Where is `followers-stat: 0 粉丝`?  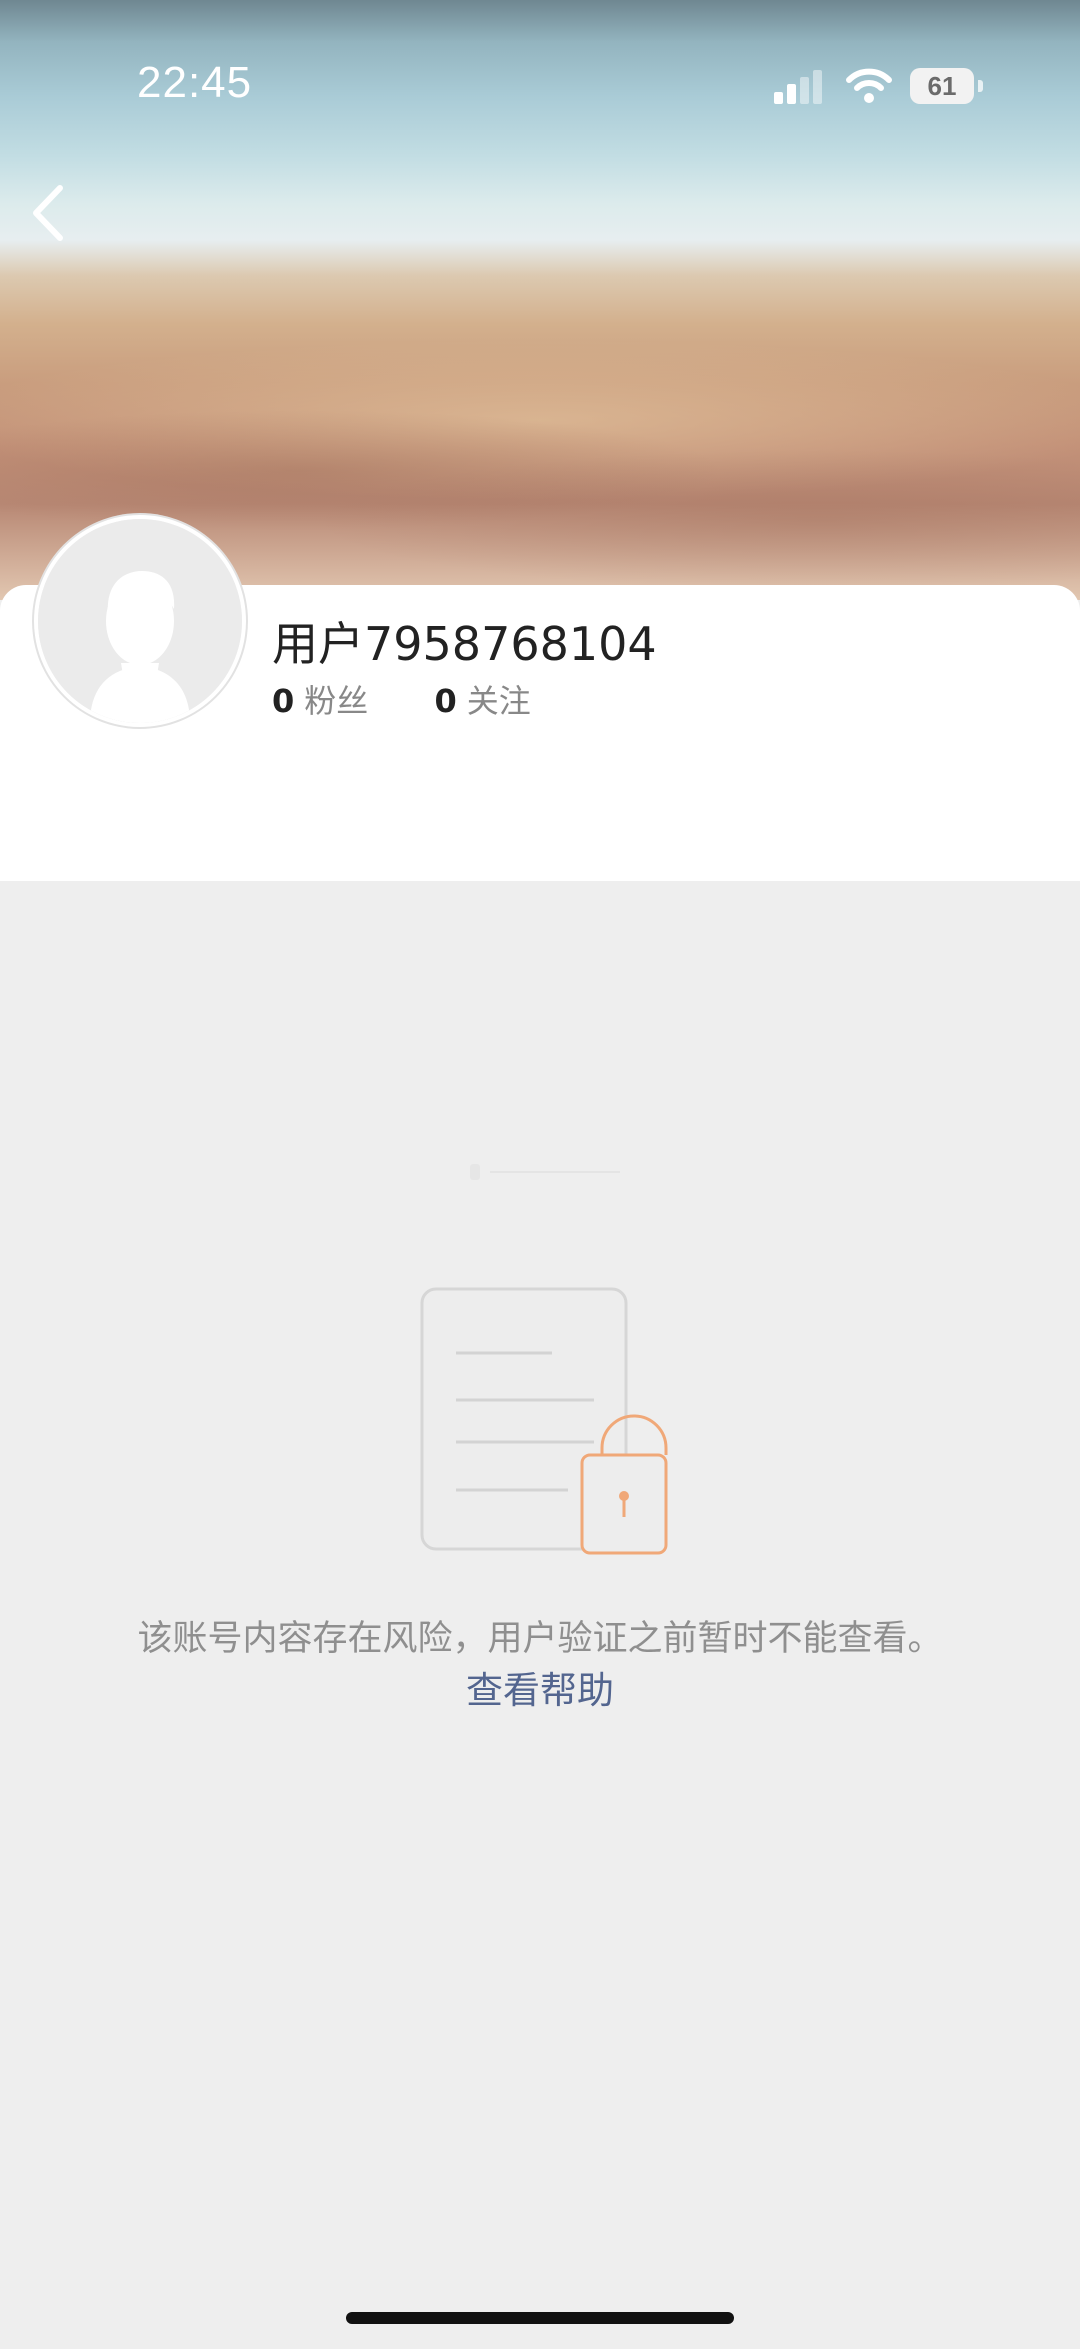
followers-stat: 0 粉丝 is located at coordinates (320, 699).